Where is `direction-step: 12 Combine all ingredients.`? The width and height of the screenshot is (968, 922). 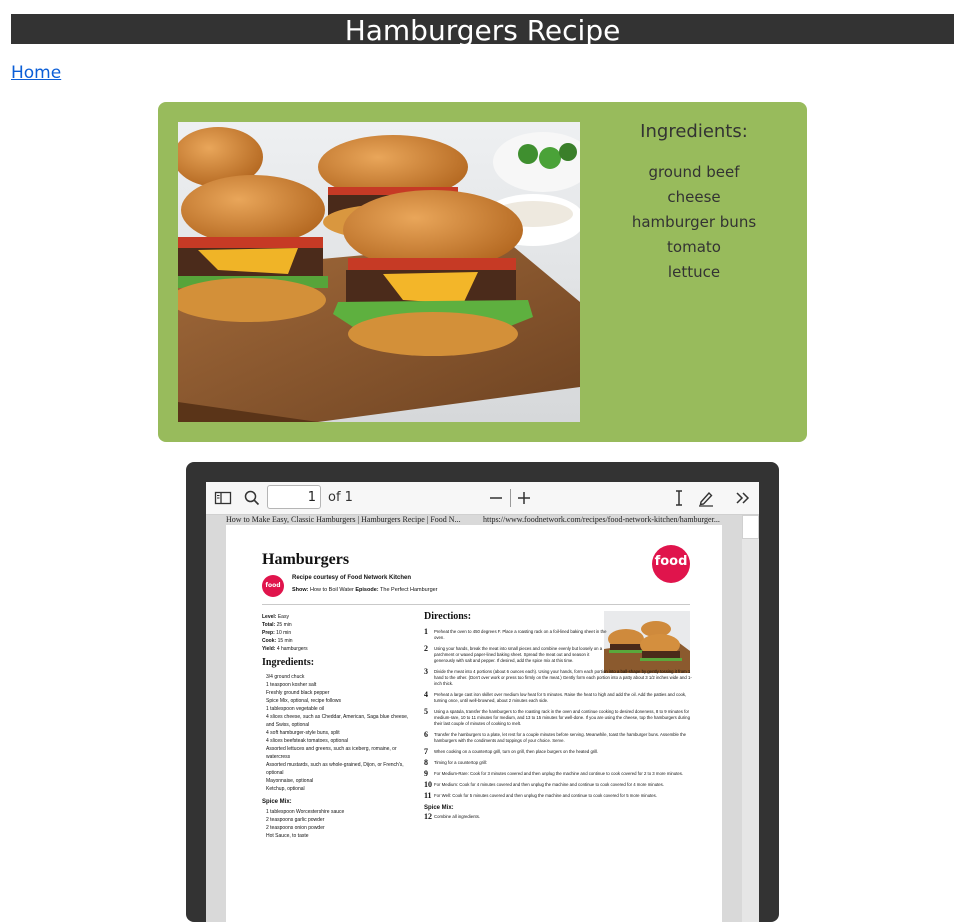
direction-step: 12 Combine all ingredients. is located at coordinates (452, 816).